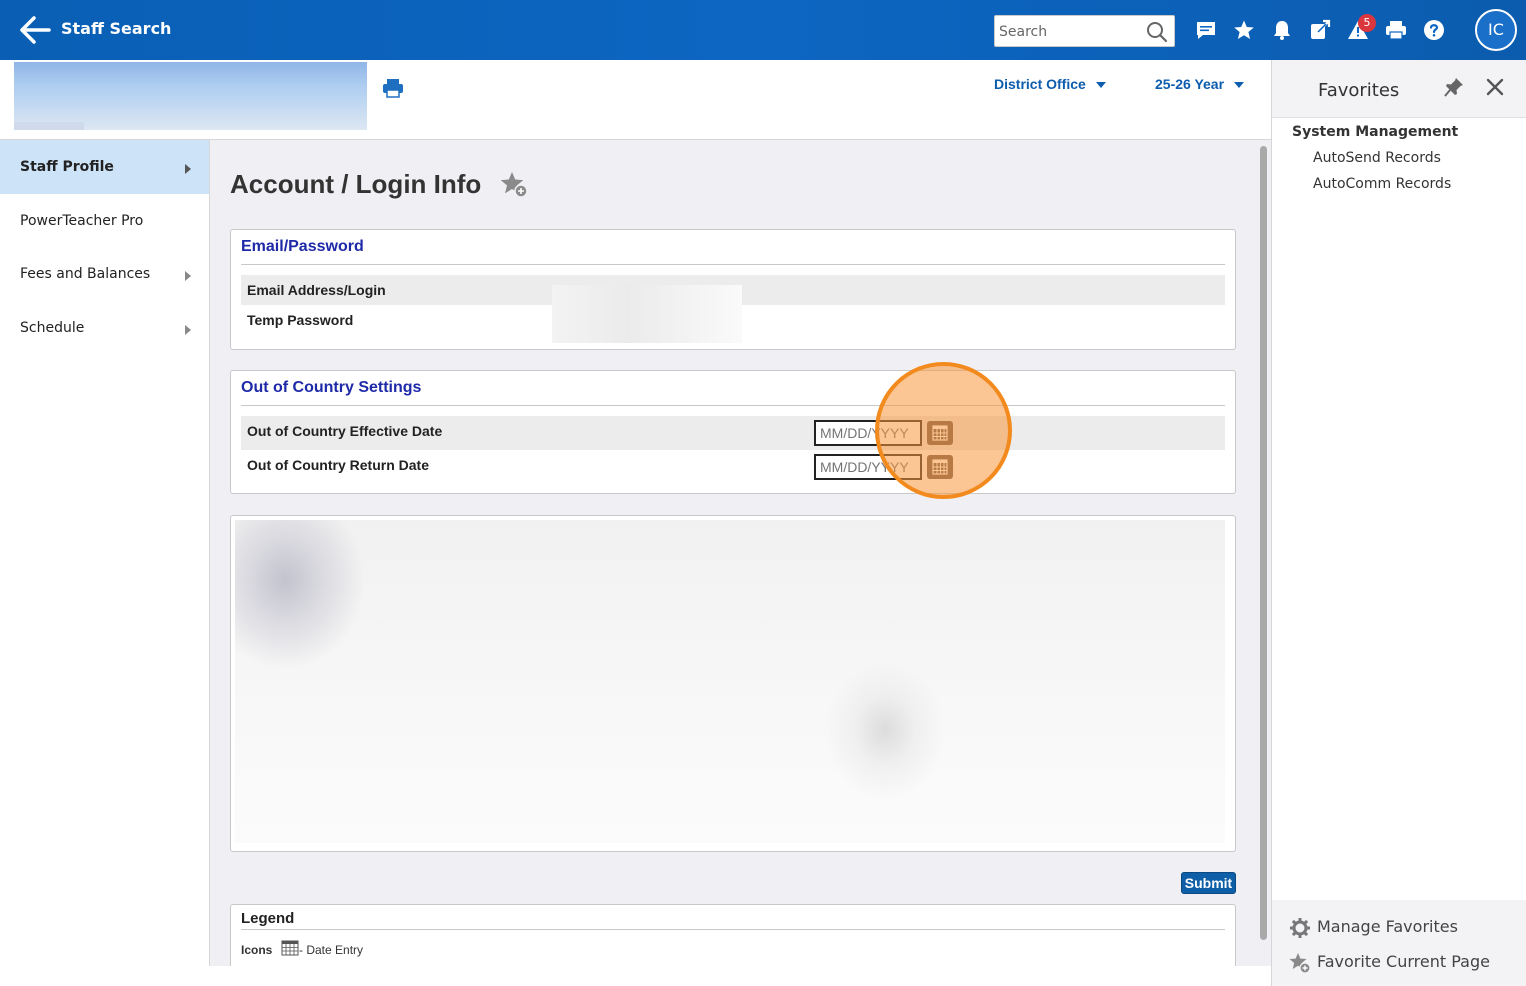 This screenshot has width=1526, height=986. Describe the element at coordinates (1367, 23) in the screenshot. I see `alerts-count-badge: 5` at that location.